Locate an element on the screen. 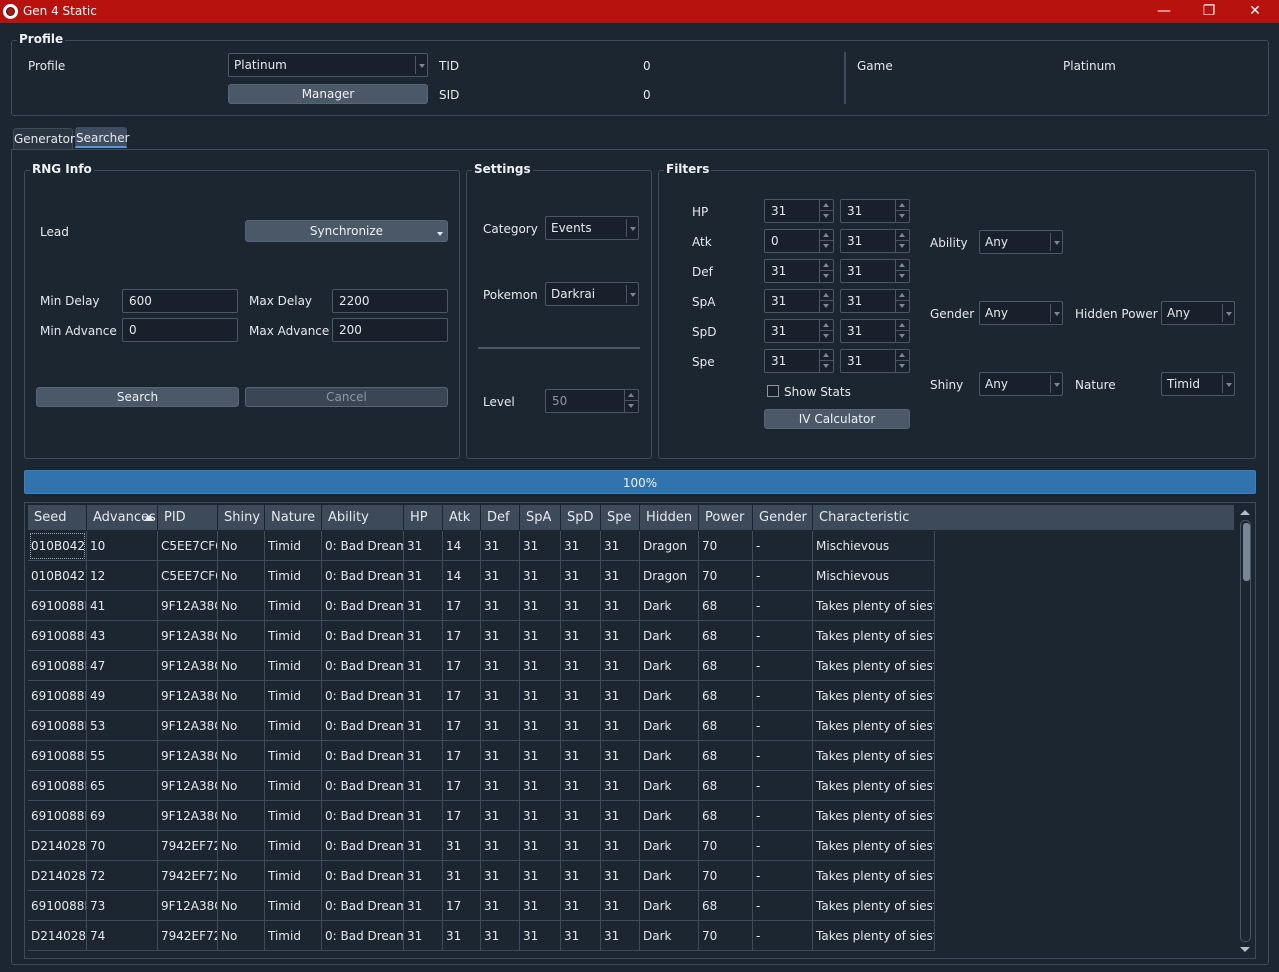 The height and width of the screenshot is (972, 1279). column-header: Advances is located at coordinates (122, 517).